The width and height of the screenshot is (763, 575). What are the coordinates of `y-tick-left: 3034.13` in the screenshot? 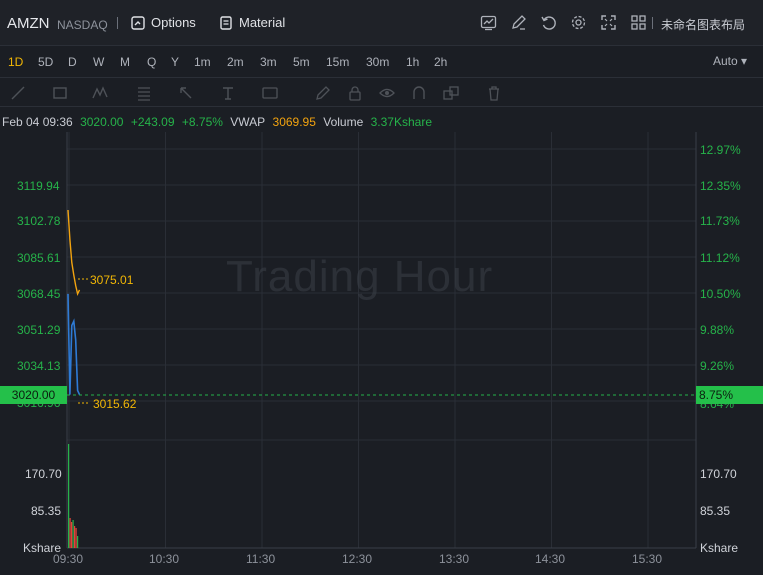 It's located at (39, 366).